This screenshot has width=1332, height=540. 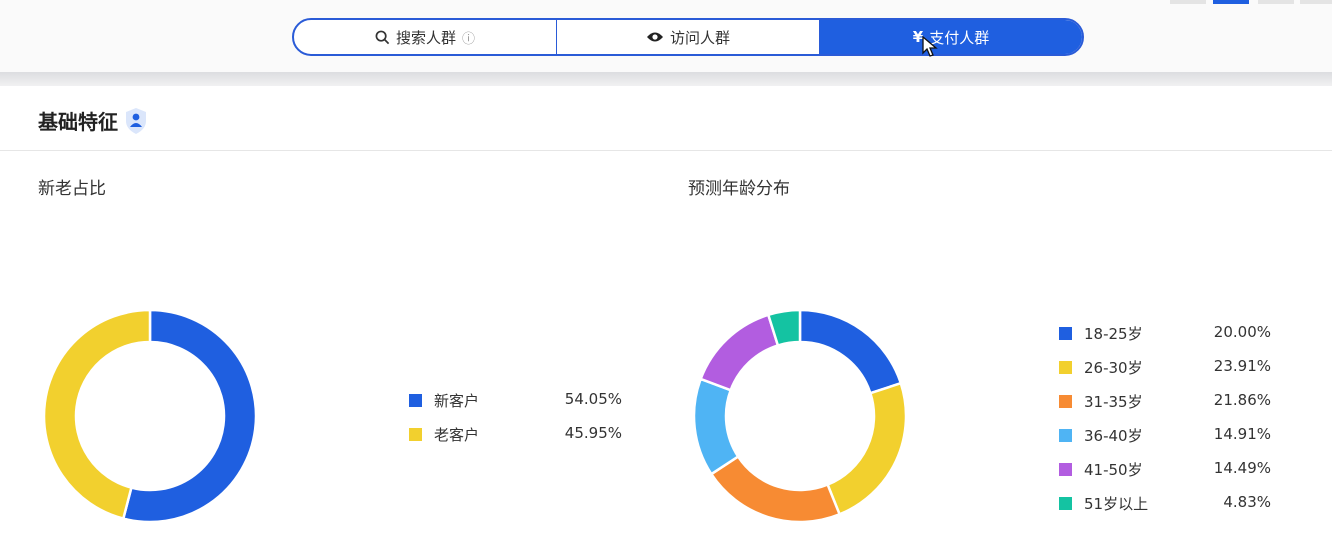 I want to click on search-icon, so click(x=382, y=37).